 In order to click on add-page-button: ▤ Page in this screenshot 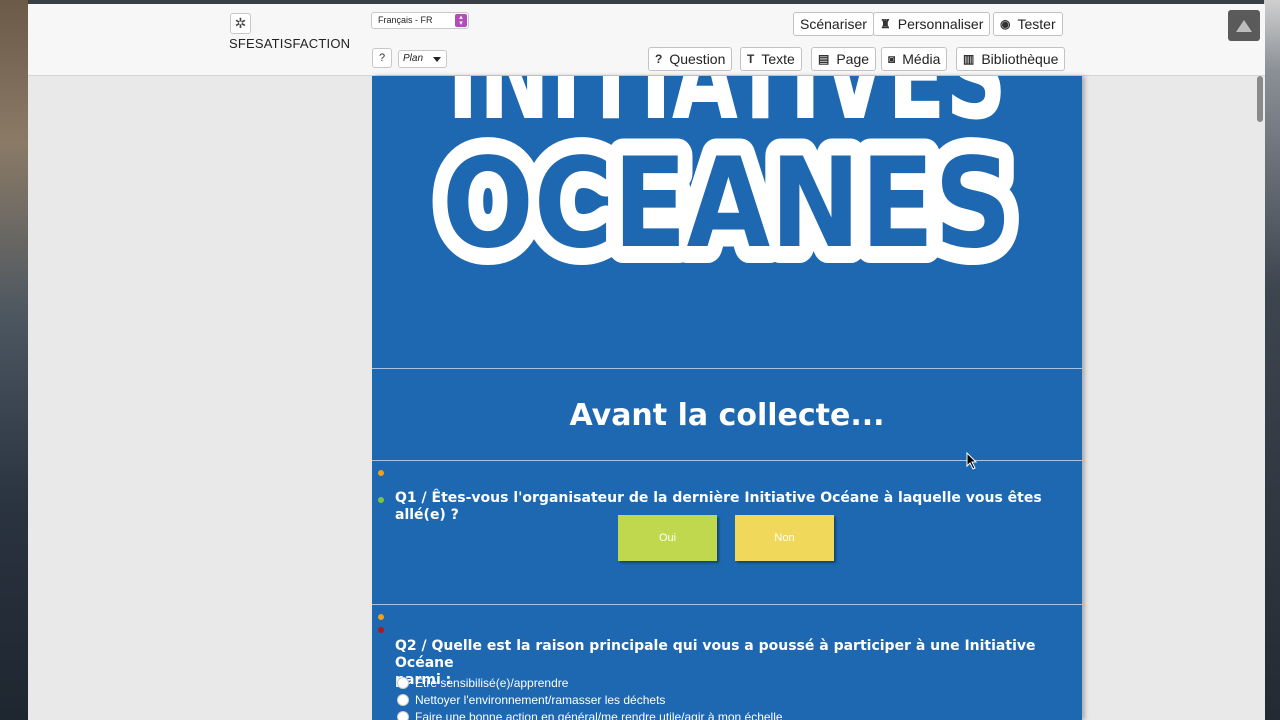, I will do `click(844, 59)`.